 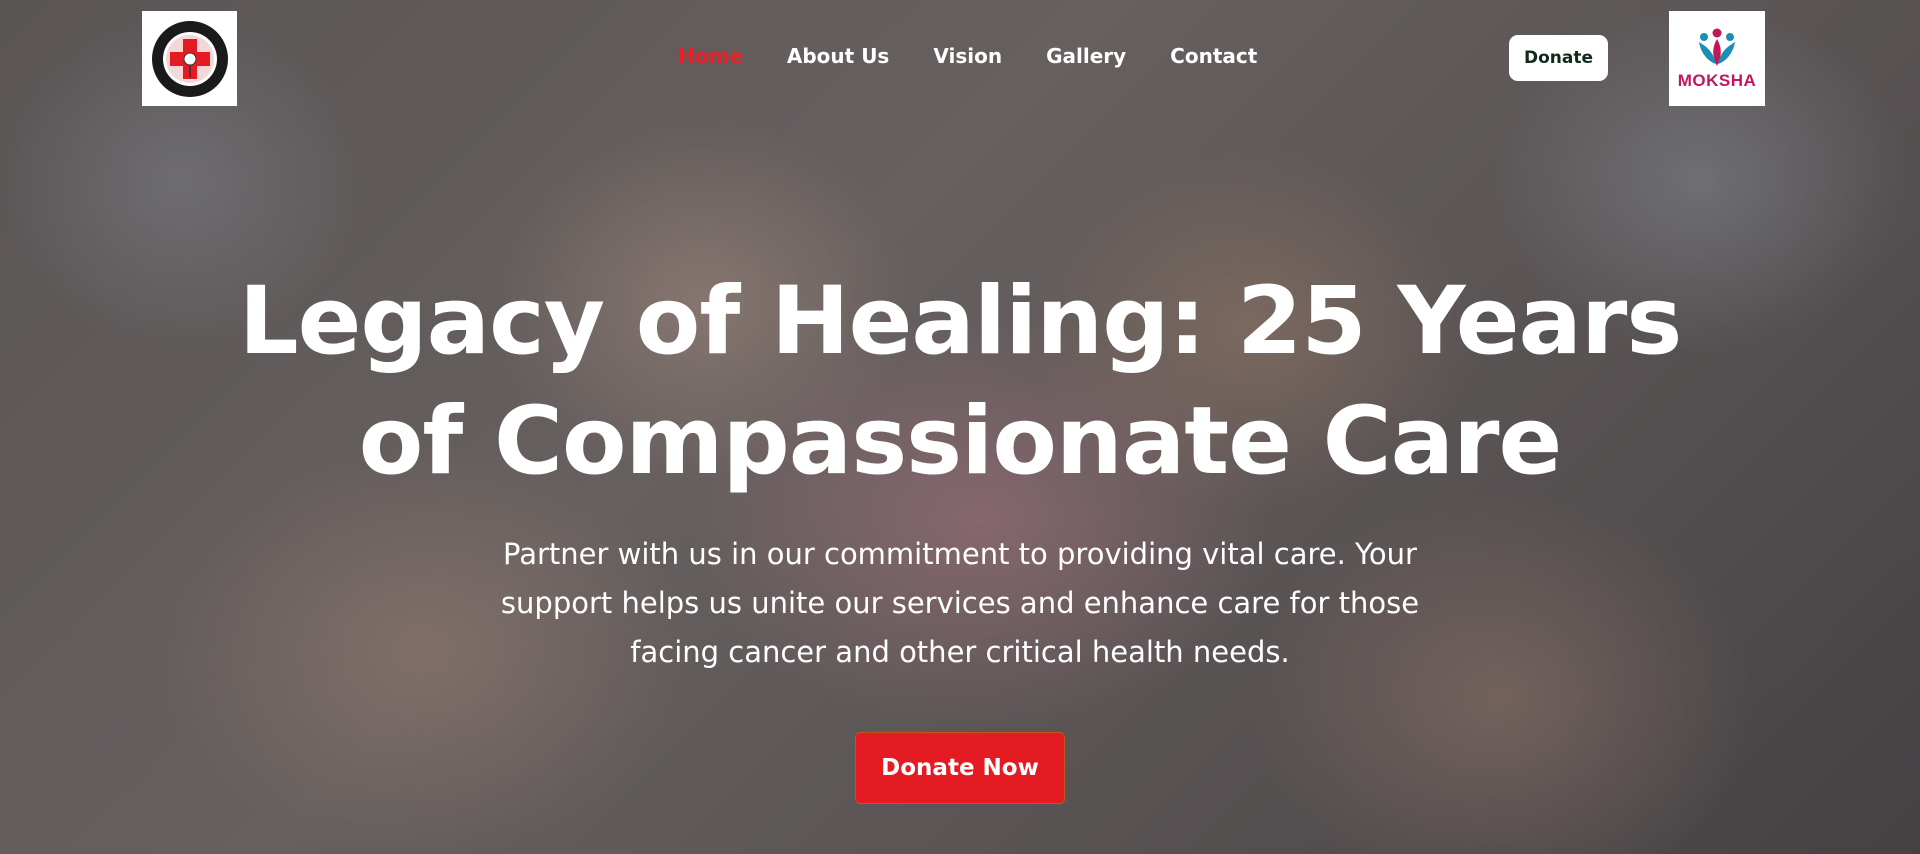 I want to click on nav-home: Home, so click(x=710, y=56).